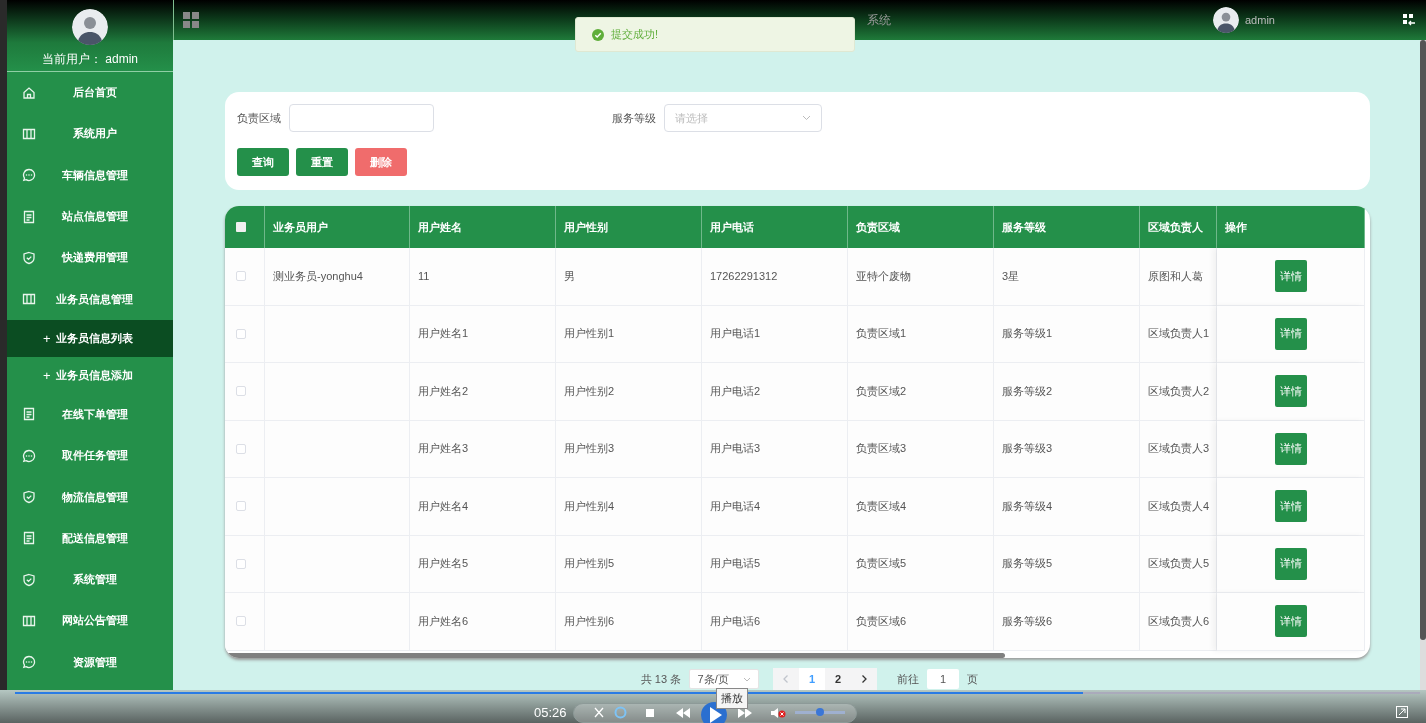  I want to click on table-cell: 用户性别3, so click(629, 449).